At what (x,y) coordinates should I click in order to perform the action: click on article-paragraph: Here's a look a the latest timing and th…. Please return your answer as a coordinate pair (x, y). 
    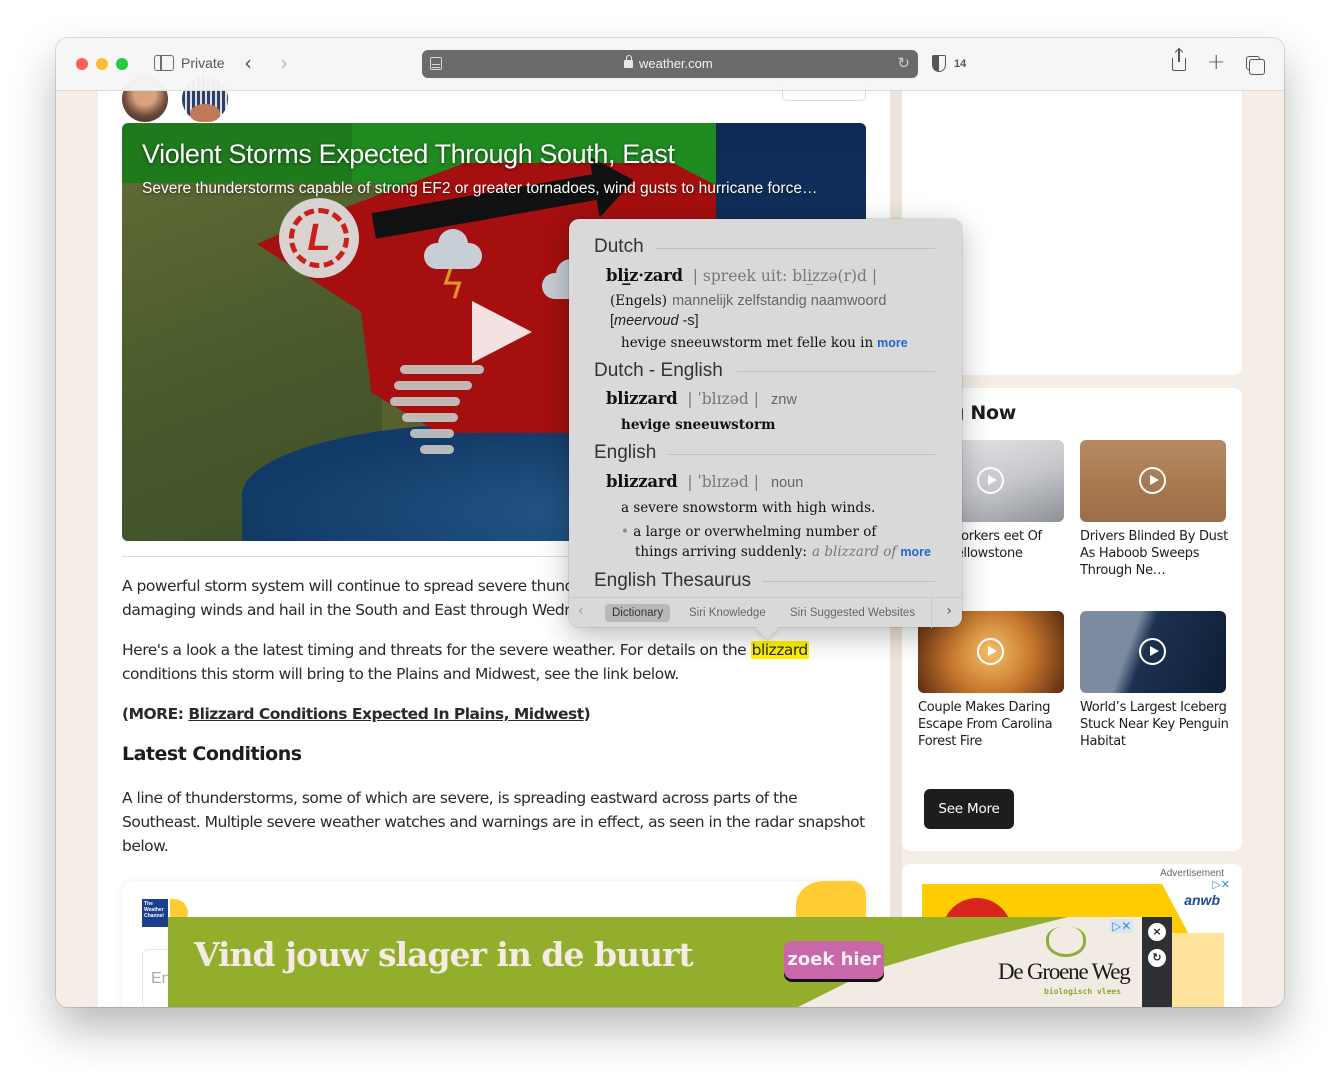
    Looking at the image, I should click on (494, 662).